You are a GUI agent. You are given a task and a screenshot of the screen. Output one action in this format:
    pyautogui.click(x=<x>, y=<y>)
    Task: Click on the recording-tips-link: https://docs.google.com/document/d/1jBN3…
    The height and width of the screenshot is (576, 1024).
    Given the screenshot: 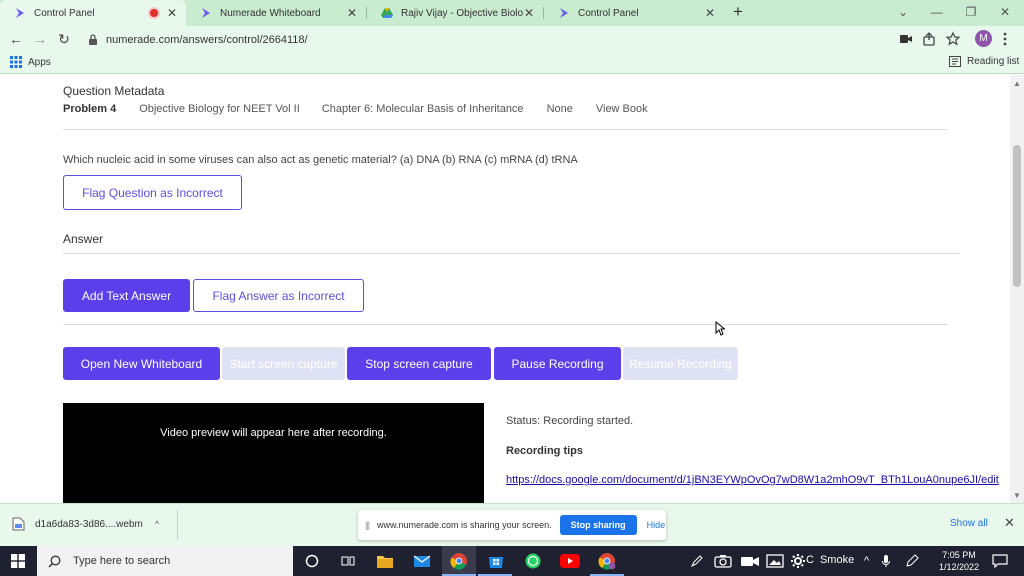 What is the action you would take?
    pyautogui.click(x=752, y=480)
    